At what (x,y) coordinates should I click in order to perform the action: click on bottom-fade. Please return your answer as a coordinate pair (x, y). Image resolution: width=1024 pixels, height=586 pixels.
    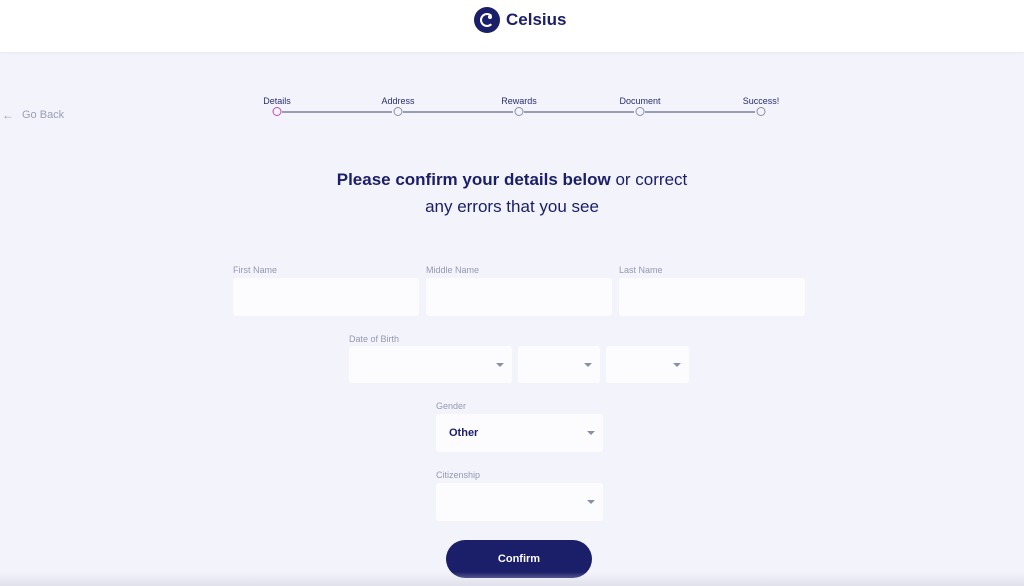
    Looking at the image, I should click on (512, 579).